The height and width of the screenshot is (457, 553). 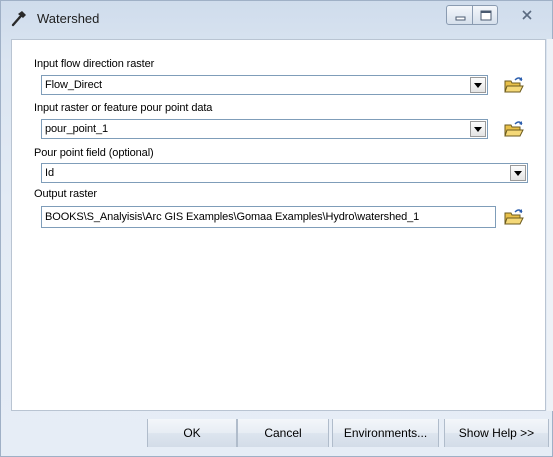 I want to click on window-title: Watershed, so click(x=68, y=18).